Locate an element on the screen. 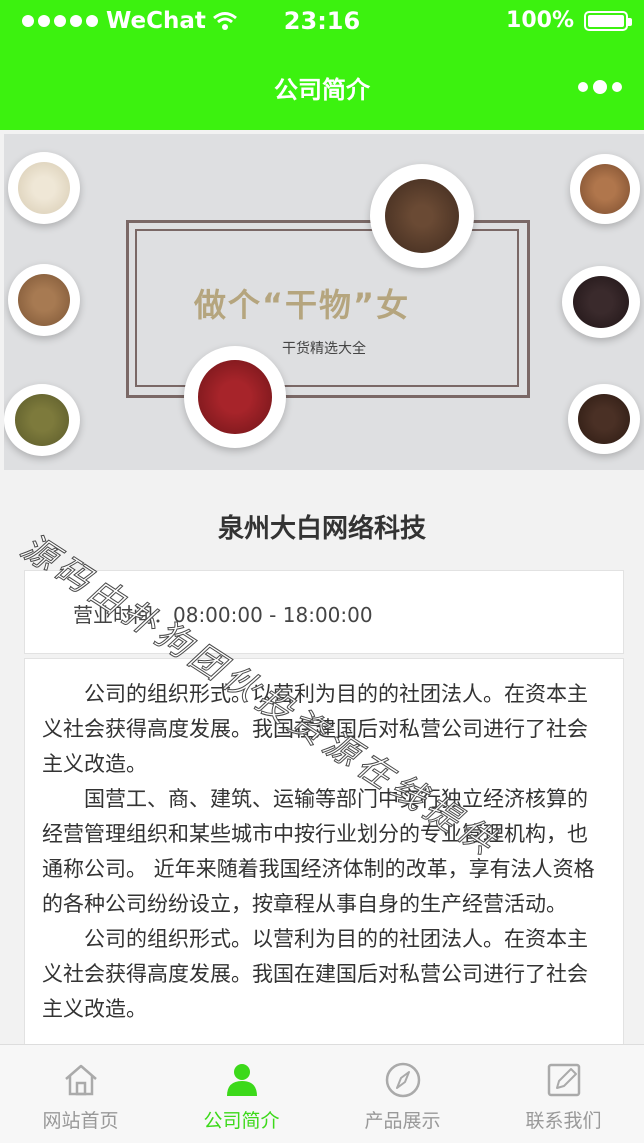  status-bar: WeChat 23:16 100% is located at coordinates (322, 22).